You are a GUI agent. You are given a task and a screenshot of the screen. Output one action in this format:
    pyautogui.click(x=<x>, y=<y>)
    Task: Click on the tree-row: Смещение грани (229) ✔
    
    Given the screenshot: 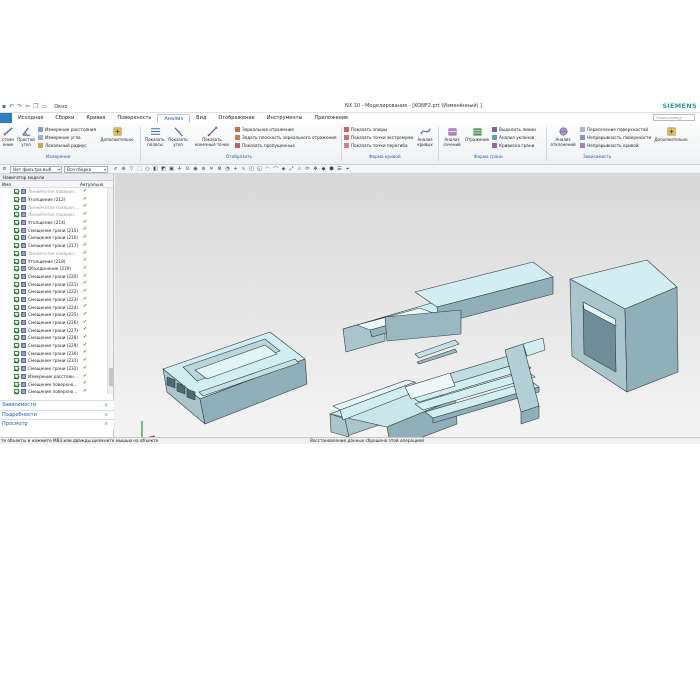 What is the action you would take?
    pyautogui.click(x=56, y=346)
    